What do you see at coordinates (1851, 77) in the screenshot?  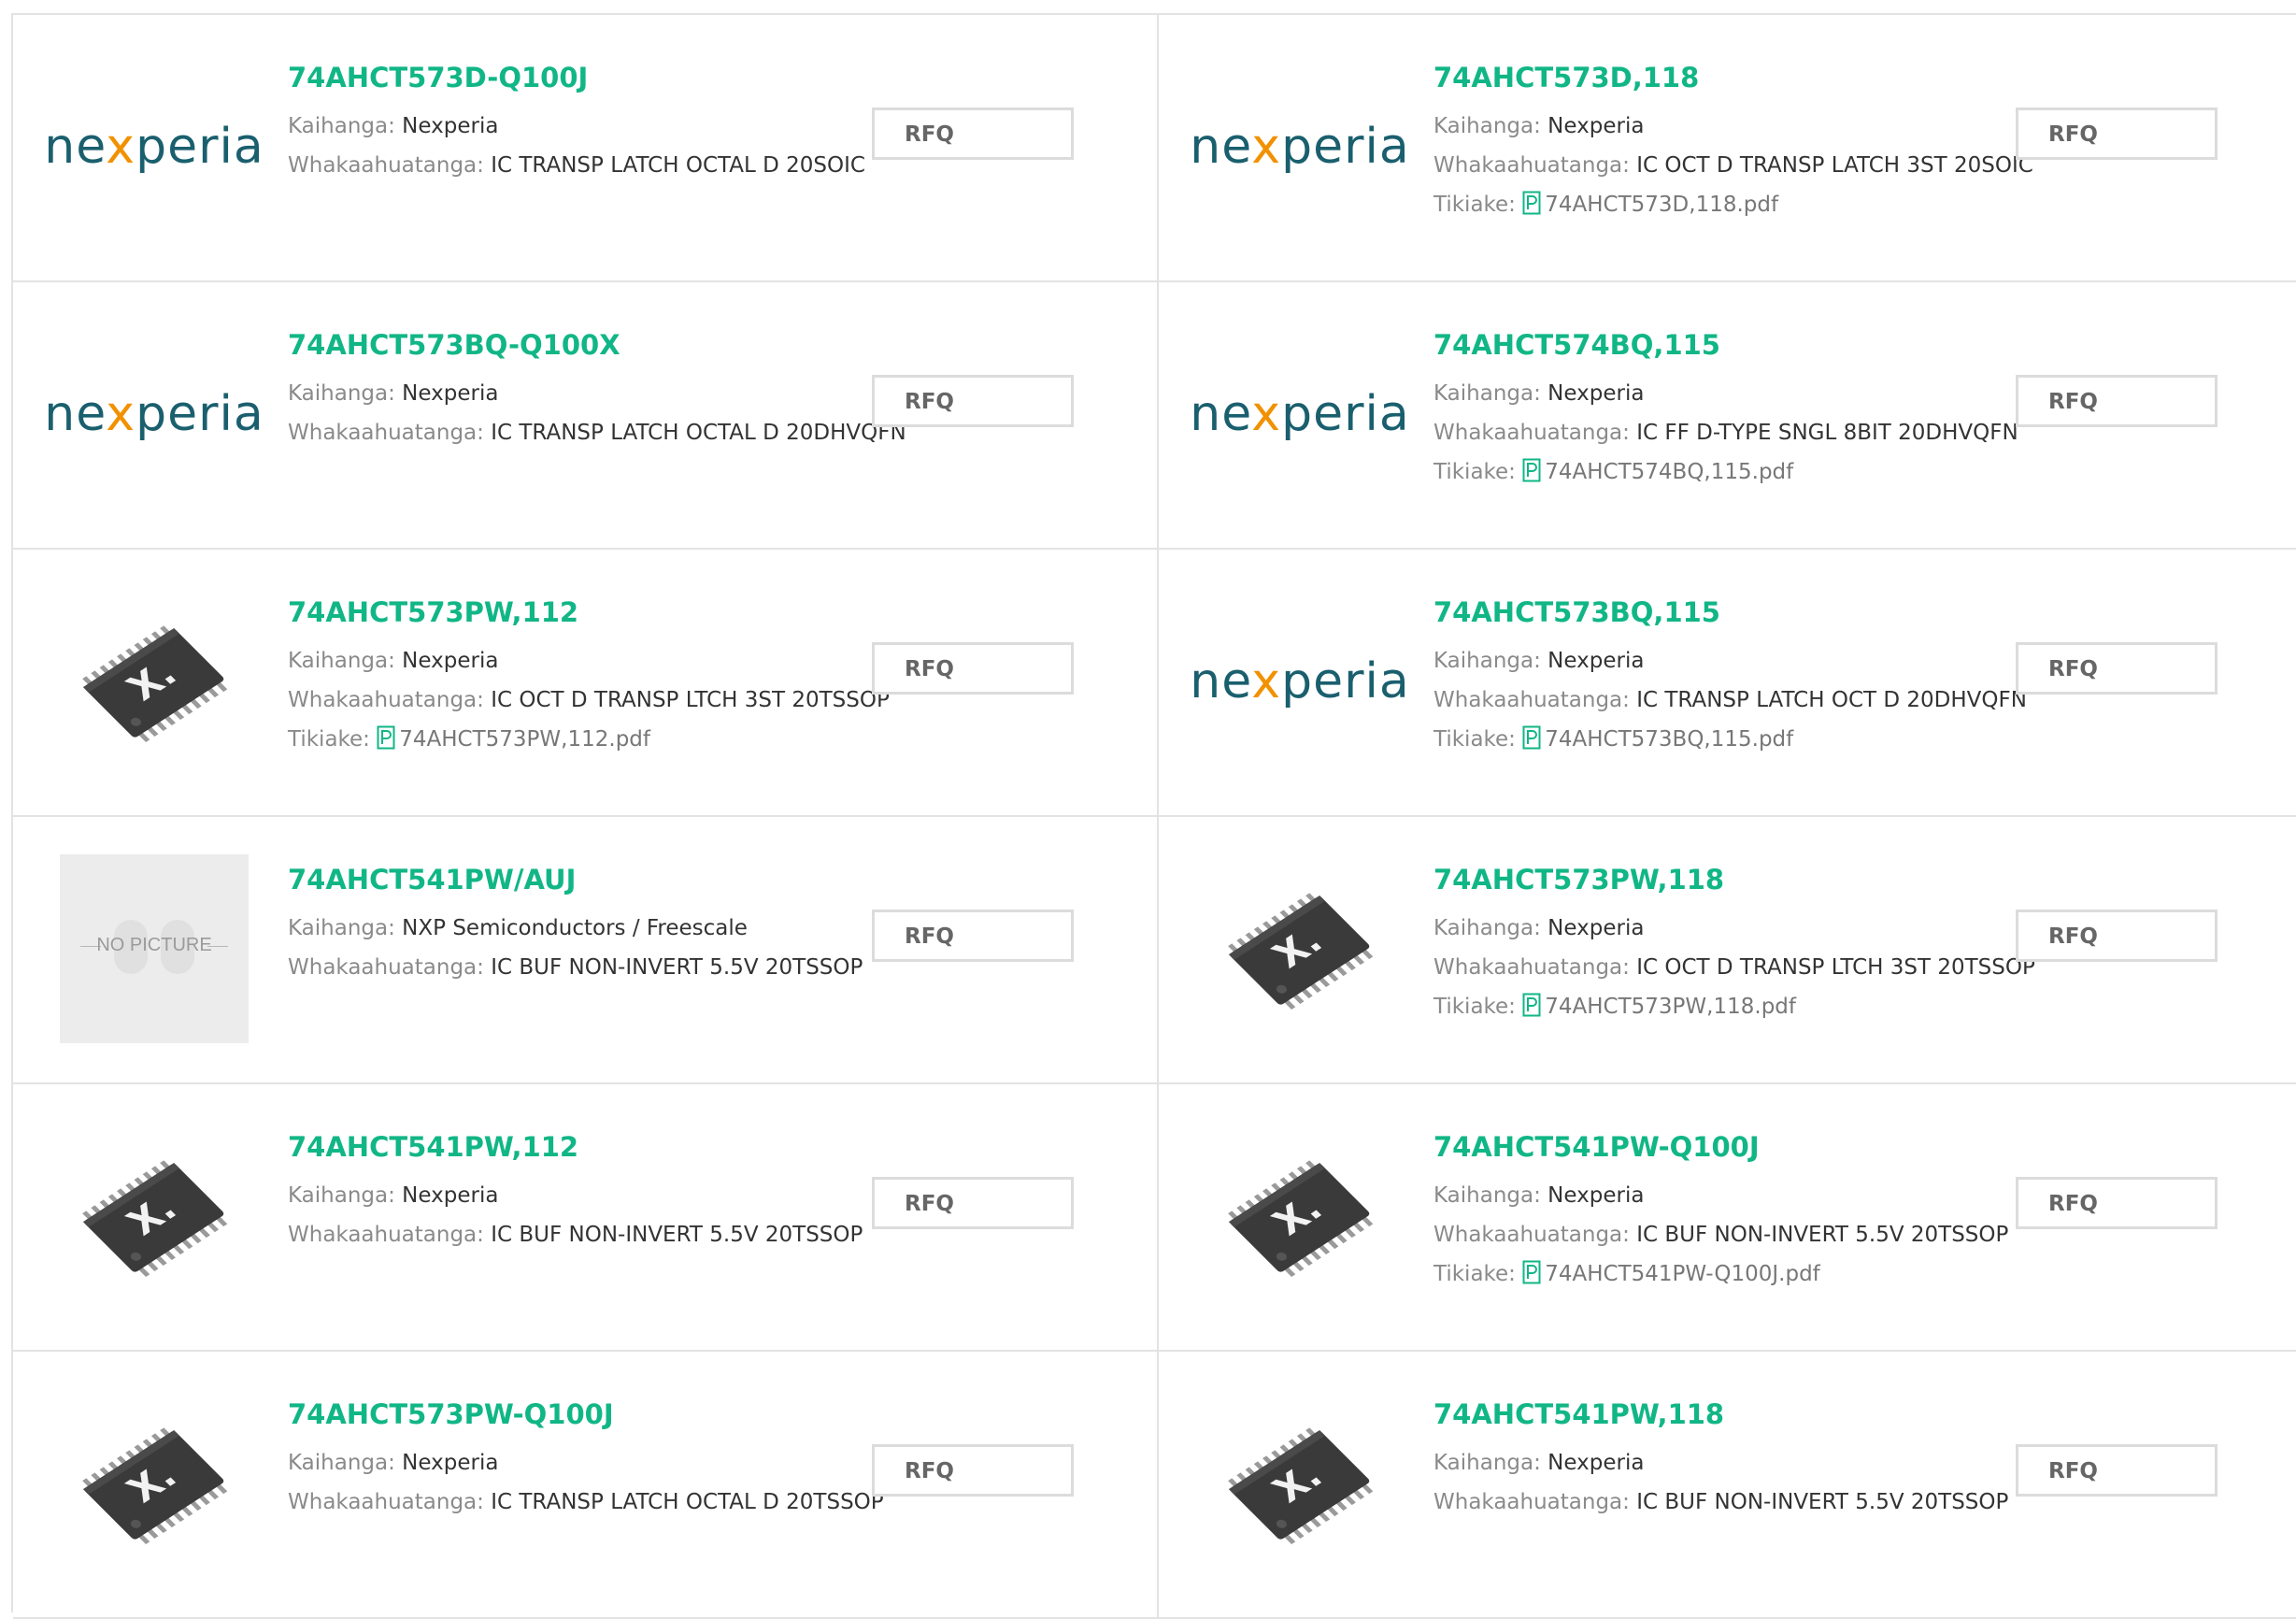 I see `part-number-link: 74AHCT573D,118` at bounding box center [1851, 77].